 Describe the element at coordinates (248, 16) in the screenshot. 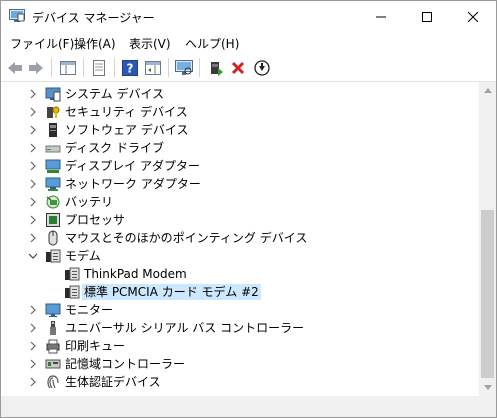

I see `title-bar: デバイス マネージャー` at that location.